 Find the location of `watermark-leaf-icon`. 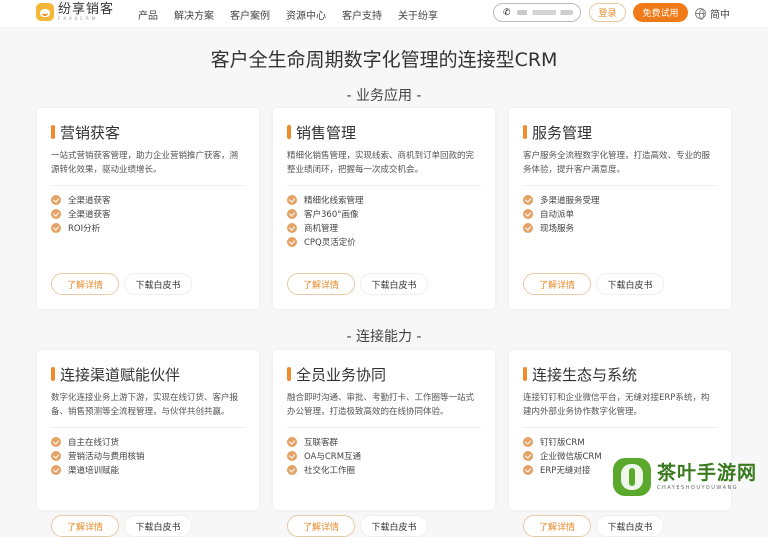

watermark-leaf-icon is located at coordinates (632, 477).